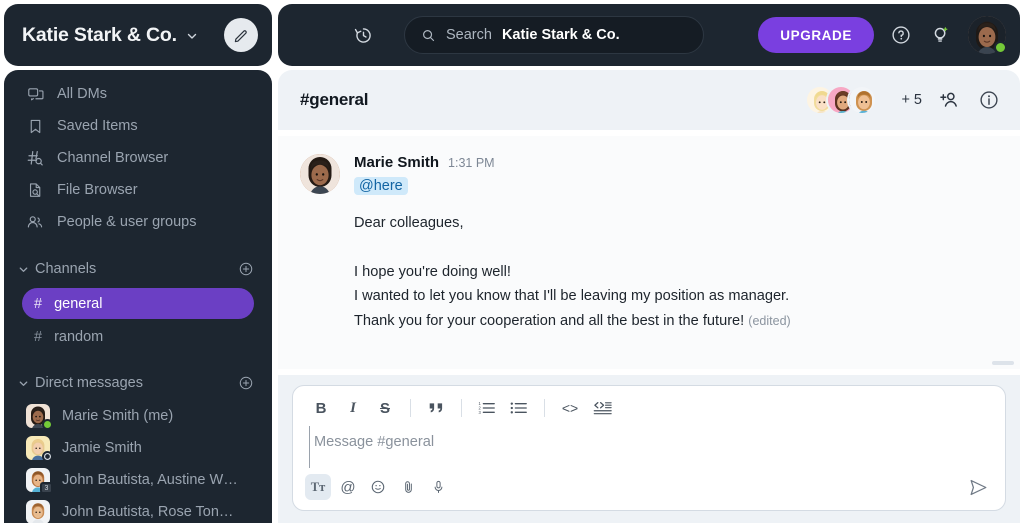  I want to click on bullet-list-button, so click(519, 408).